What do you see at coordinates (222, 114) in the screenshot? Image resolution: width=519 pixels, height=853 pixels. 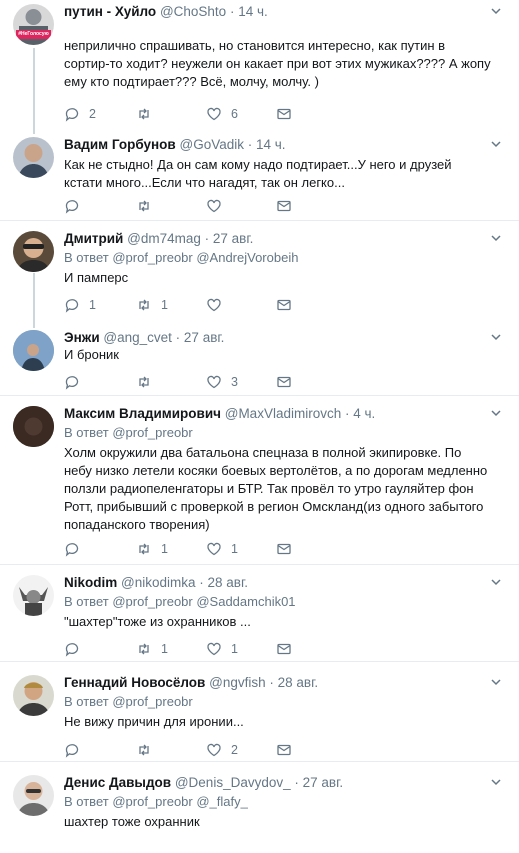 I see `like-button: 6` at bounding box center [222, 114].